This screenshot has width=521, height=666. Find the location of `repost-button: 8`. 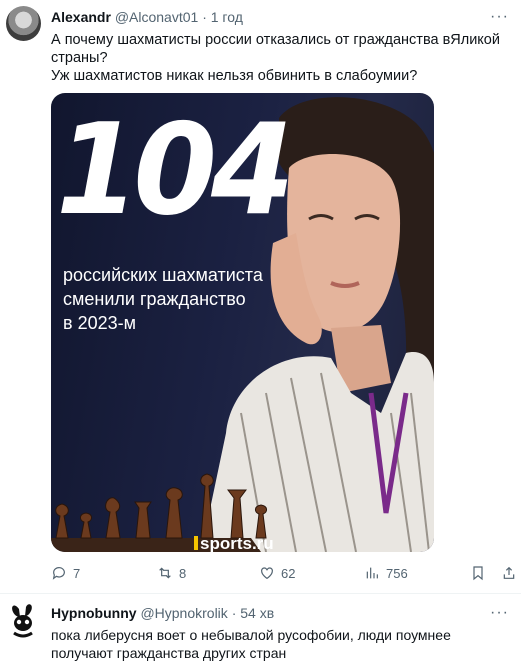

repost-button: 8 is located at coordinates (171, 573).